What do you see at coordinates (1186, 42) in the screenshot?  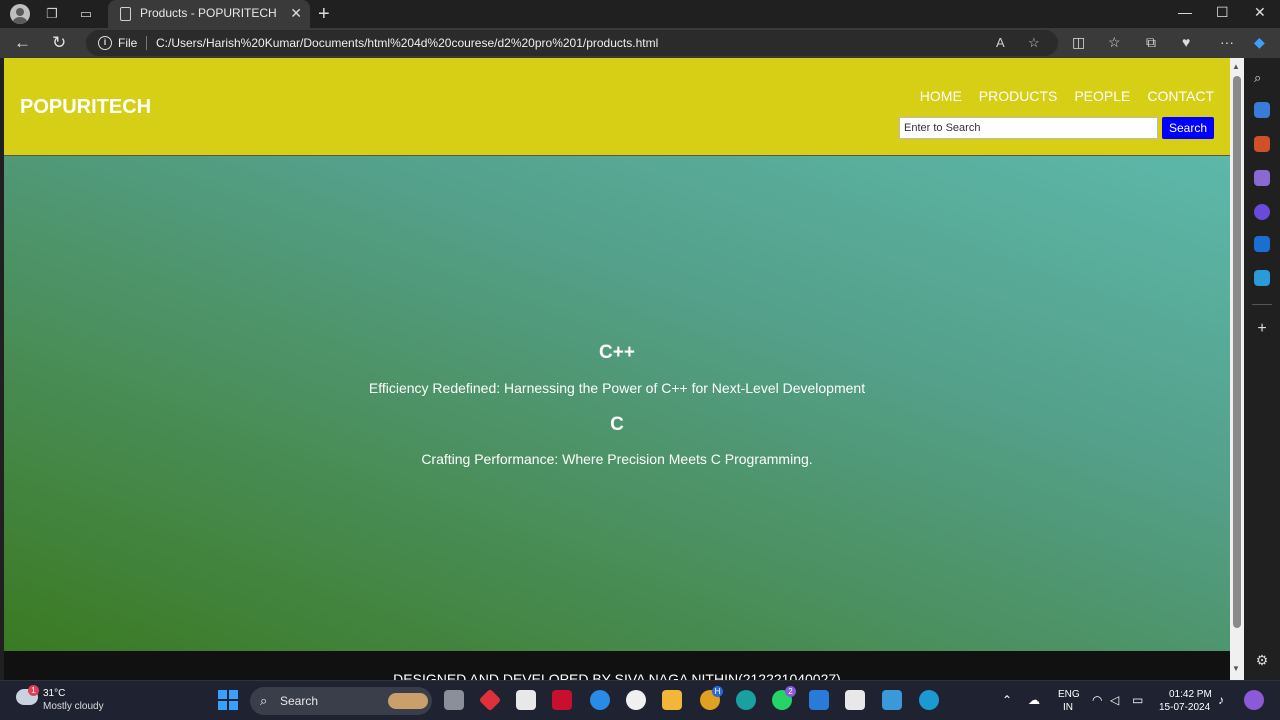 I see `browser-essentials-icon: ♥` at bounding box center [1186, 42].